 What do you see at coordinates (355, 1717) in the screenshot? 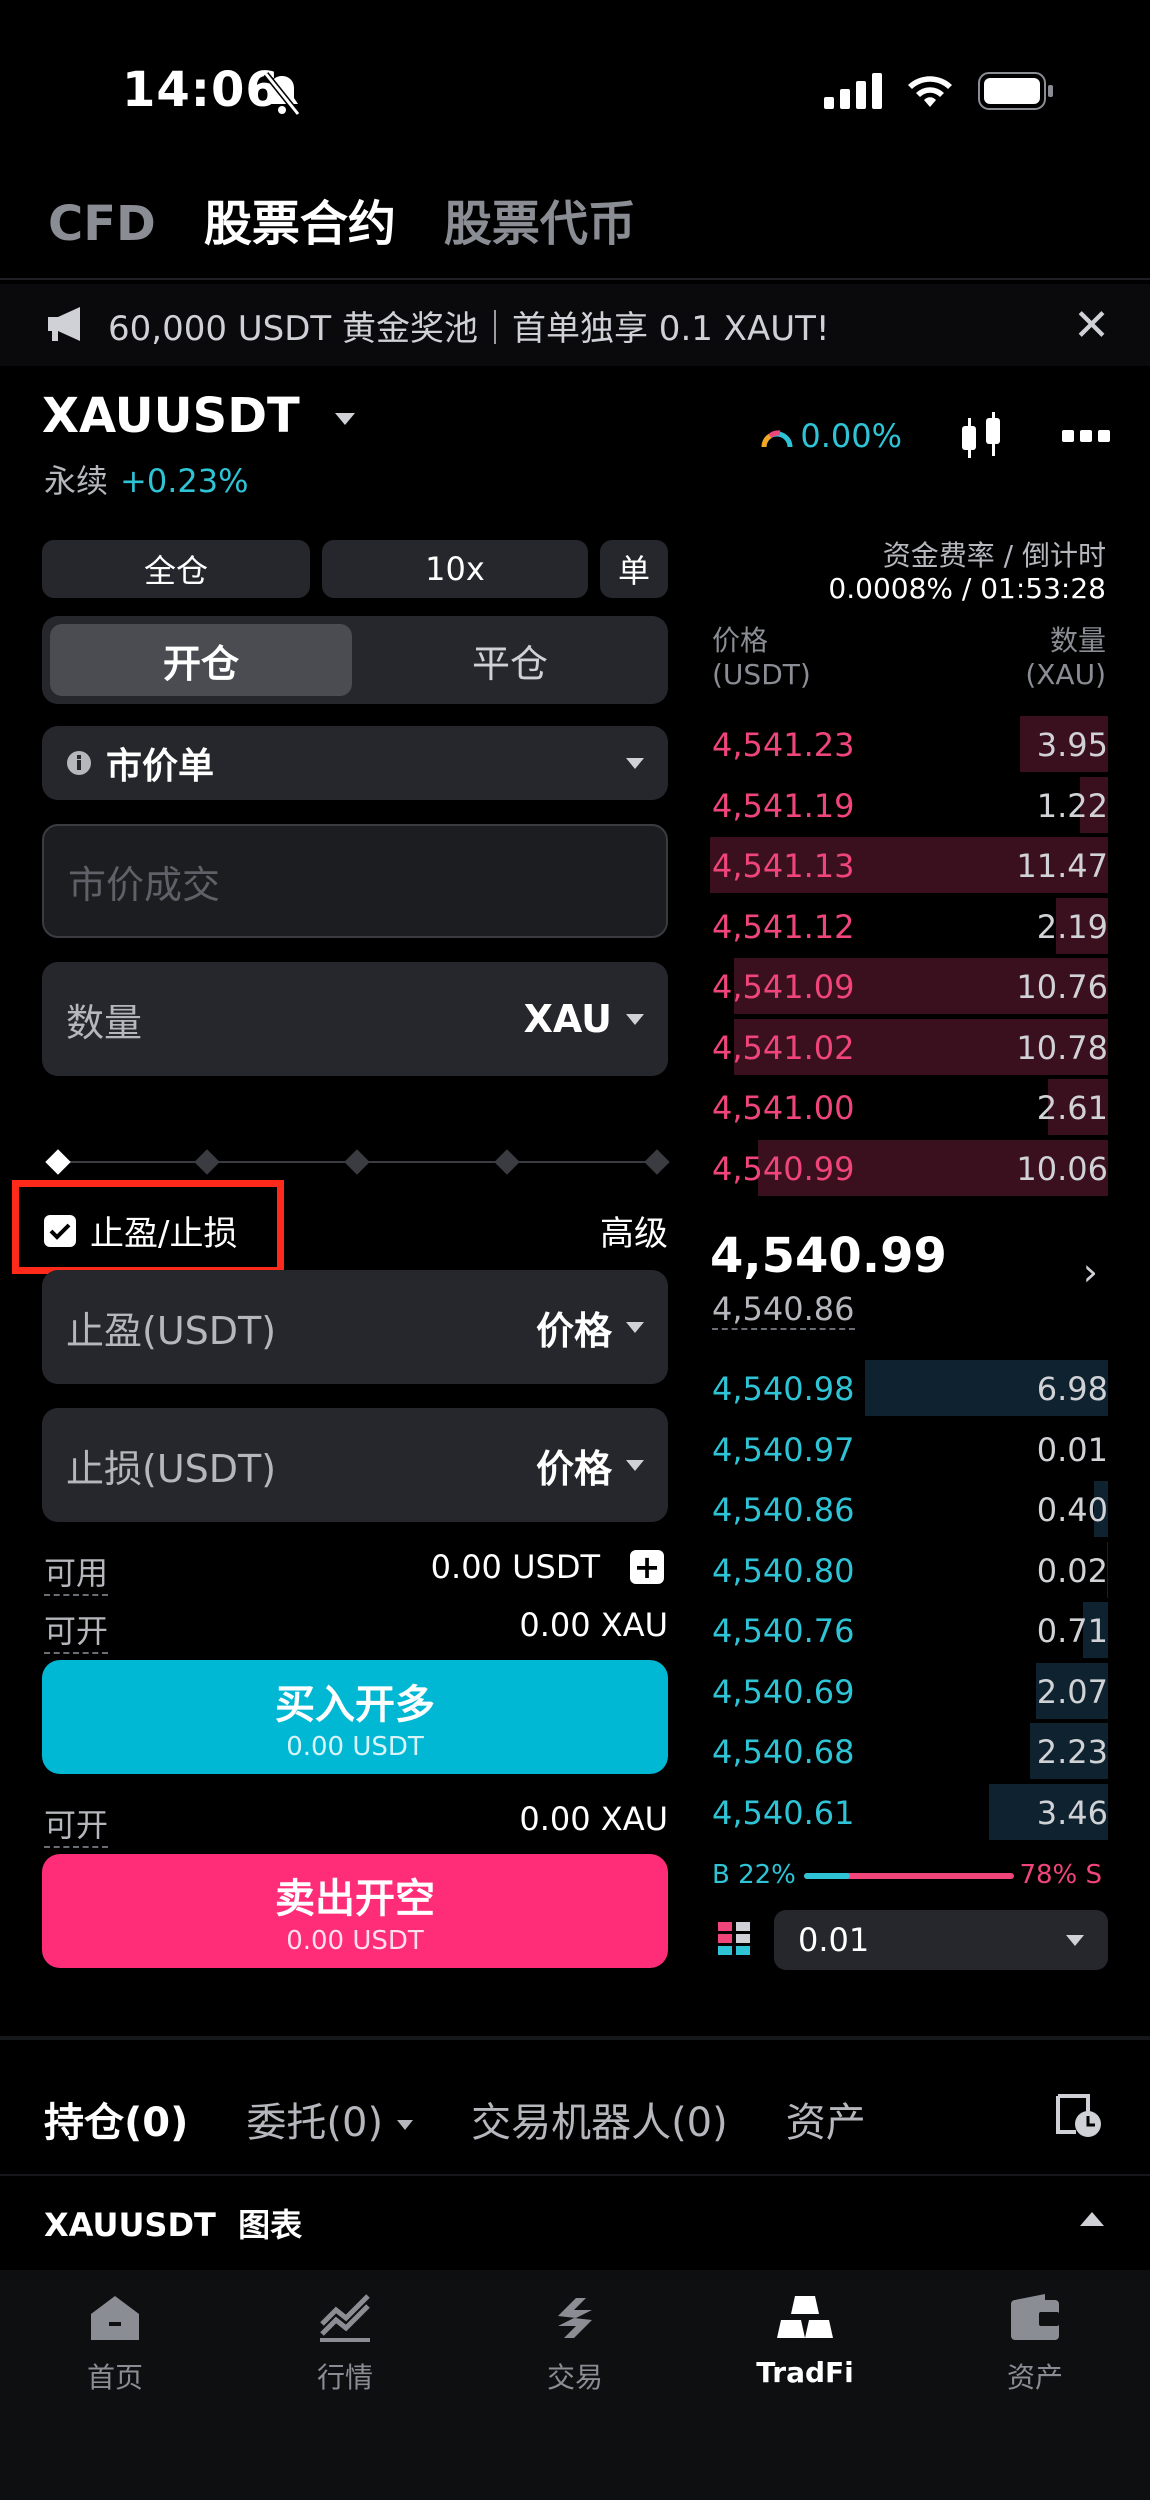
I see `buy-long-button: 买入开多 0.00 USDT` at bounding box center [355, 1717].